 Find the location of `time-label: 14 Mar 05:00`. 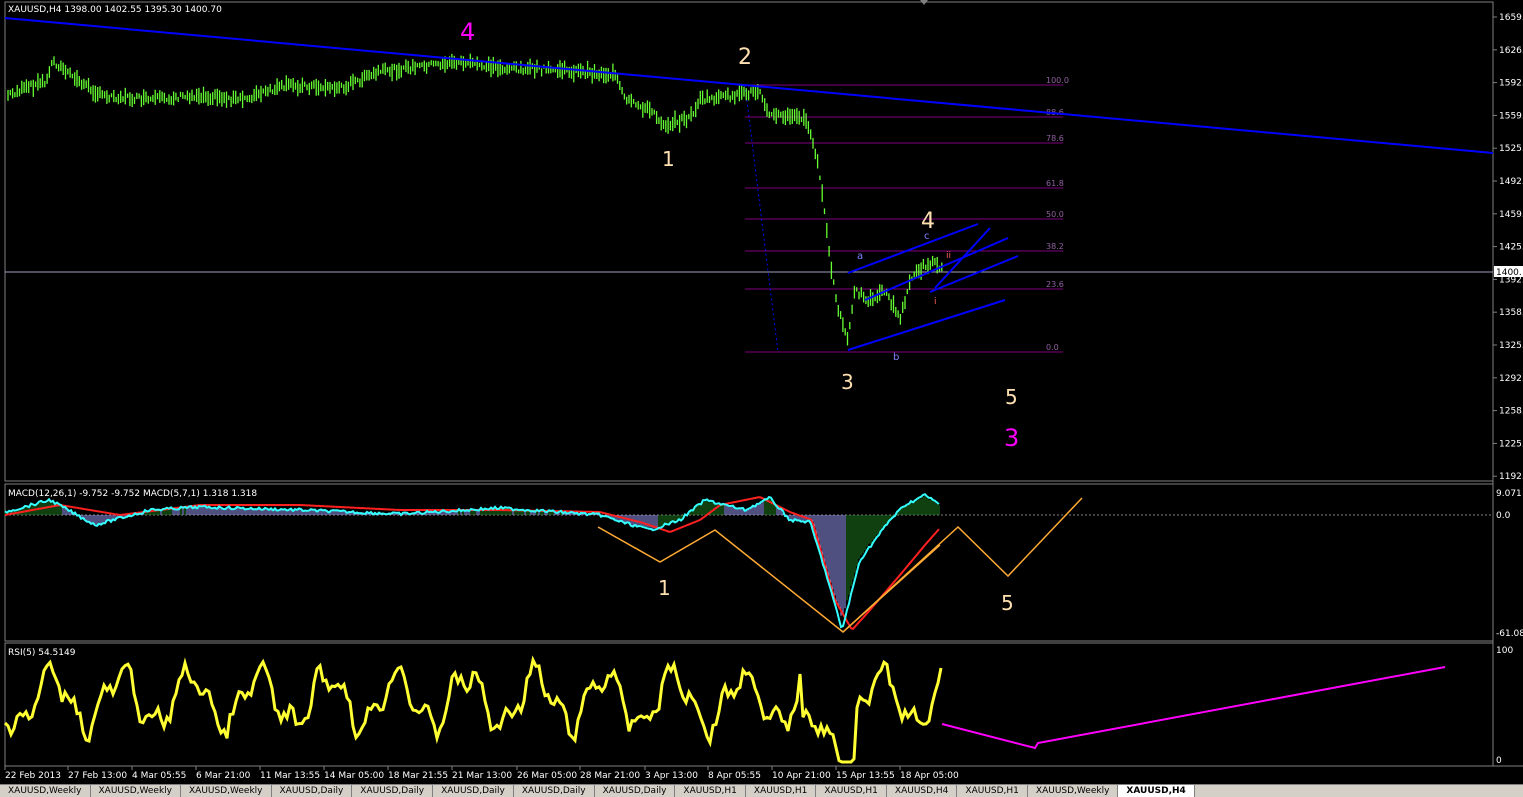

time-label: 14 Mar 05:00 is located at coordinates (354, 776).